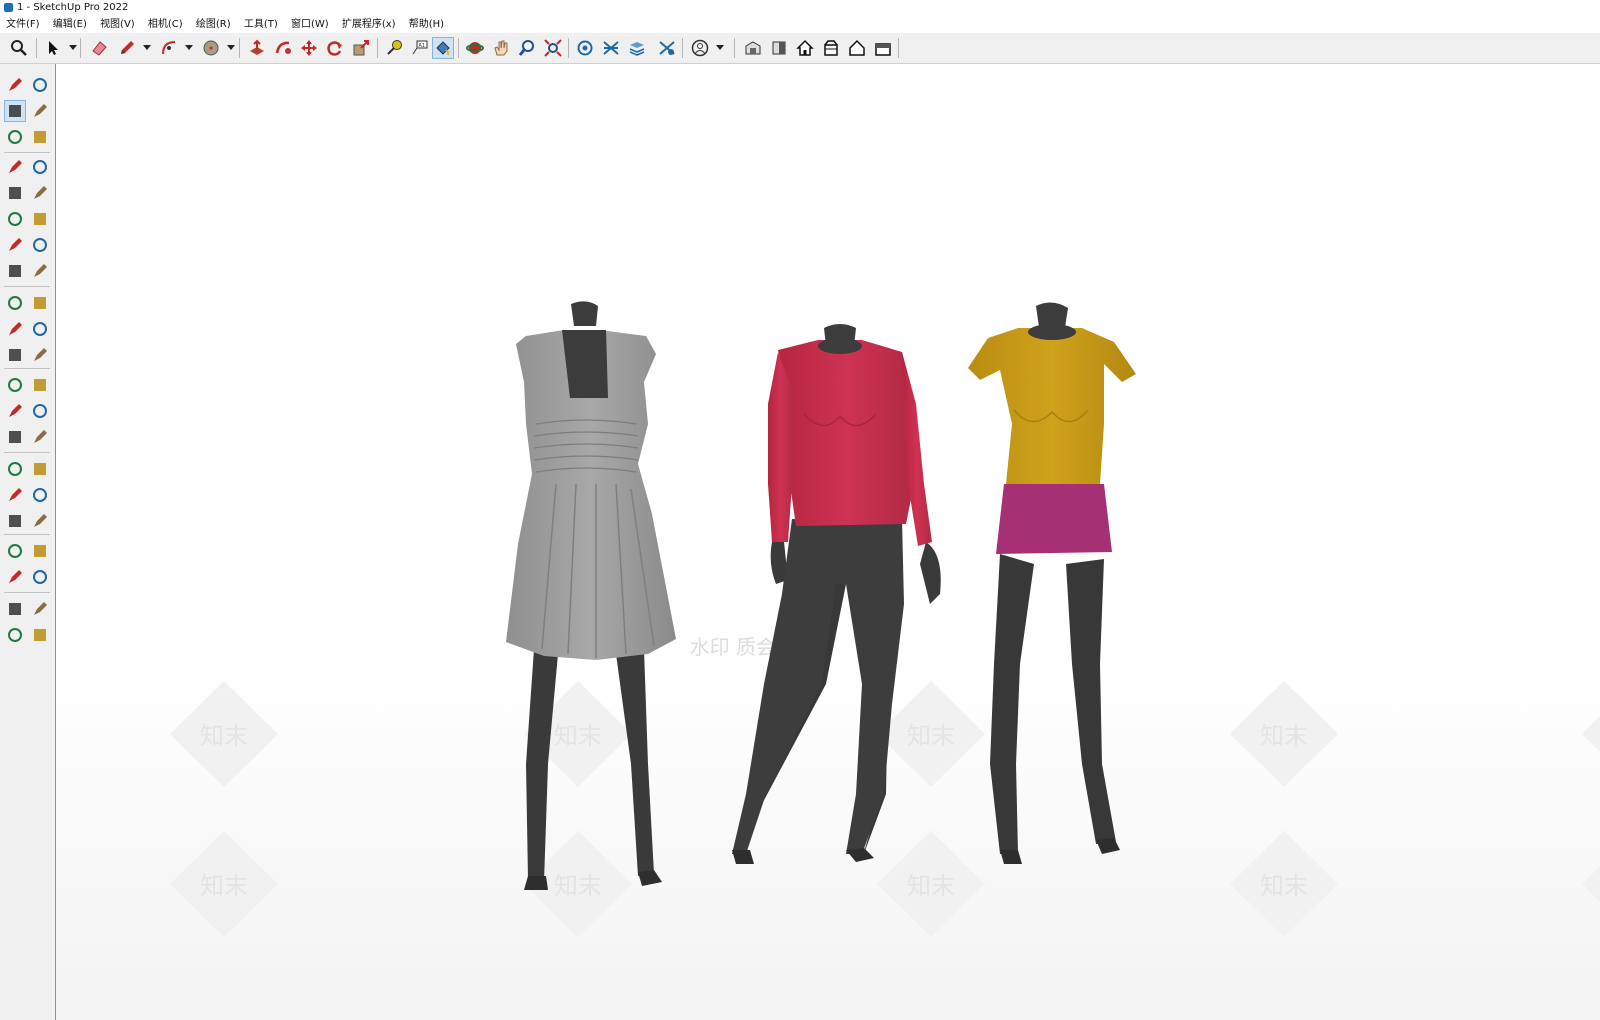 The width and height of the screenshot is (1600, 1020). Describe the element at coordinates (310, 24) in the screenshot. I see `menu-window: 窗口(W)` at that location.